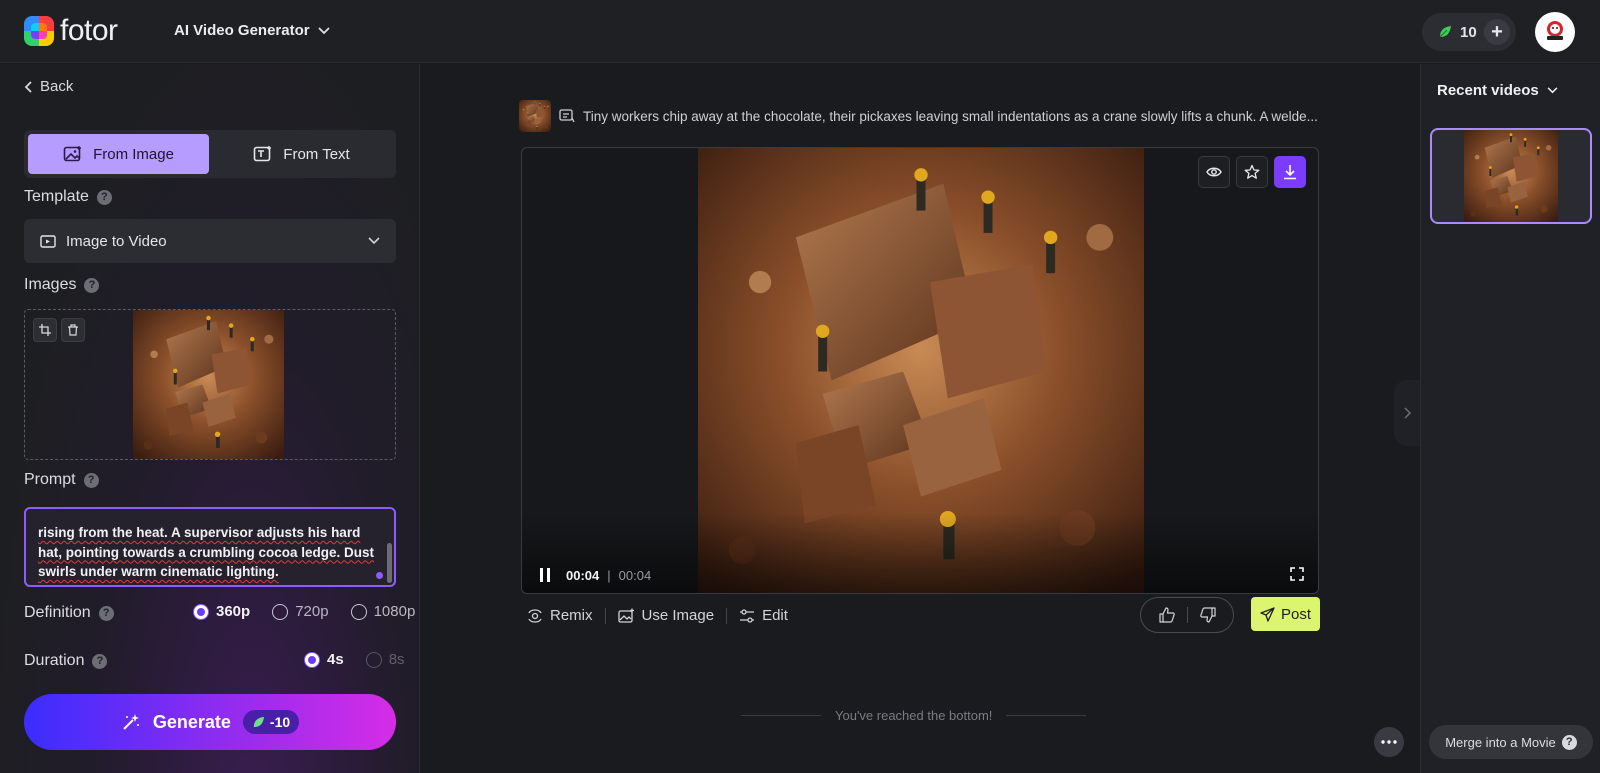  What do you see at coordinates (354, 659) in the screenshot?
I see `duration-options: 4s 8s` at bounding box center [354, 659].